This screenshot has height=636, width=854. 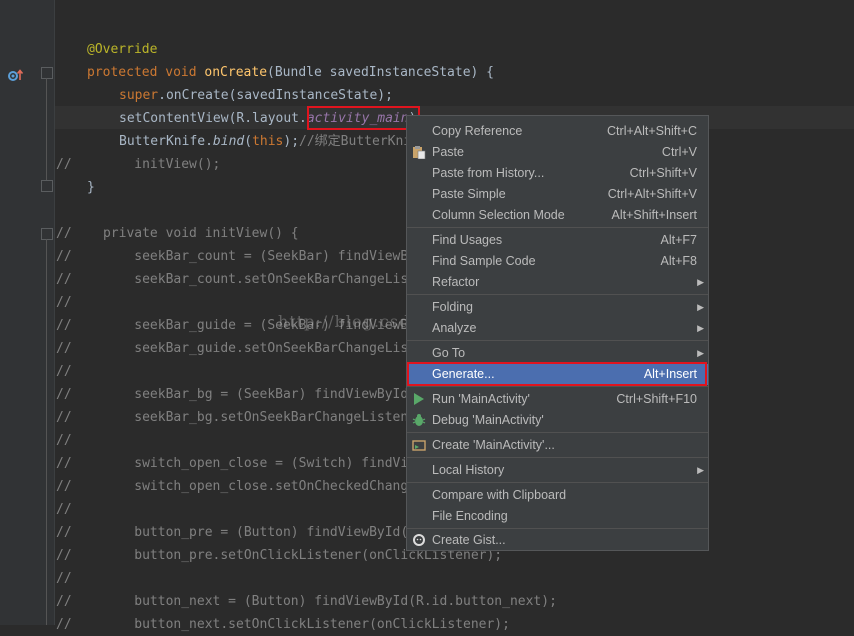 What do you see at coordinates (484, 261) in the screenshot?
I see `menu-item-label: Find Sample Code` at bounding box center [484, 261].